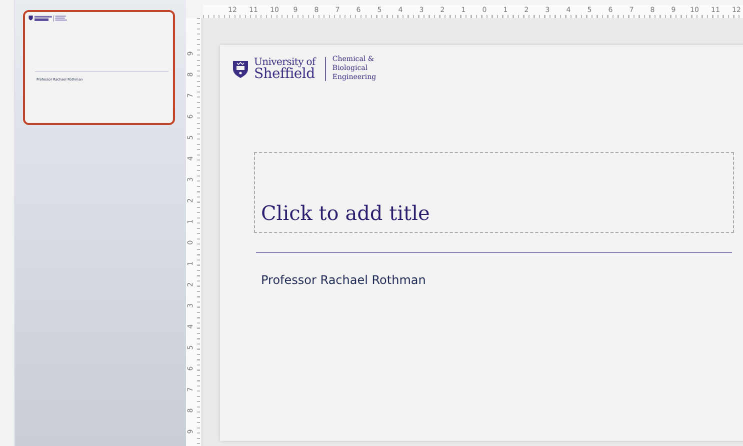 The height and width of the screenshot is (446, 743). What do you see at coordinates (285, 62) in the screenshot?
I see `university-name: University of` at bounding box center [285, 62].